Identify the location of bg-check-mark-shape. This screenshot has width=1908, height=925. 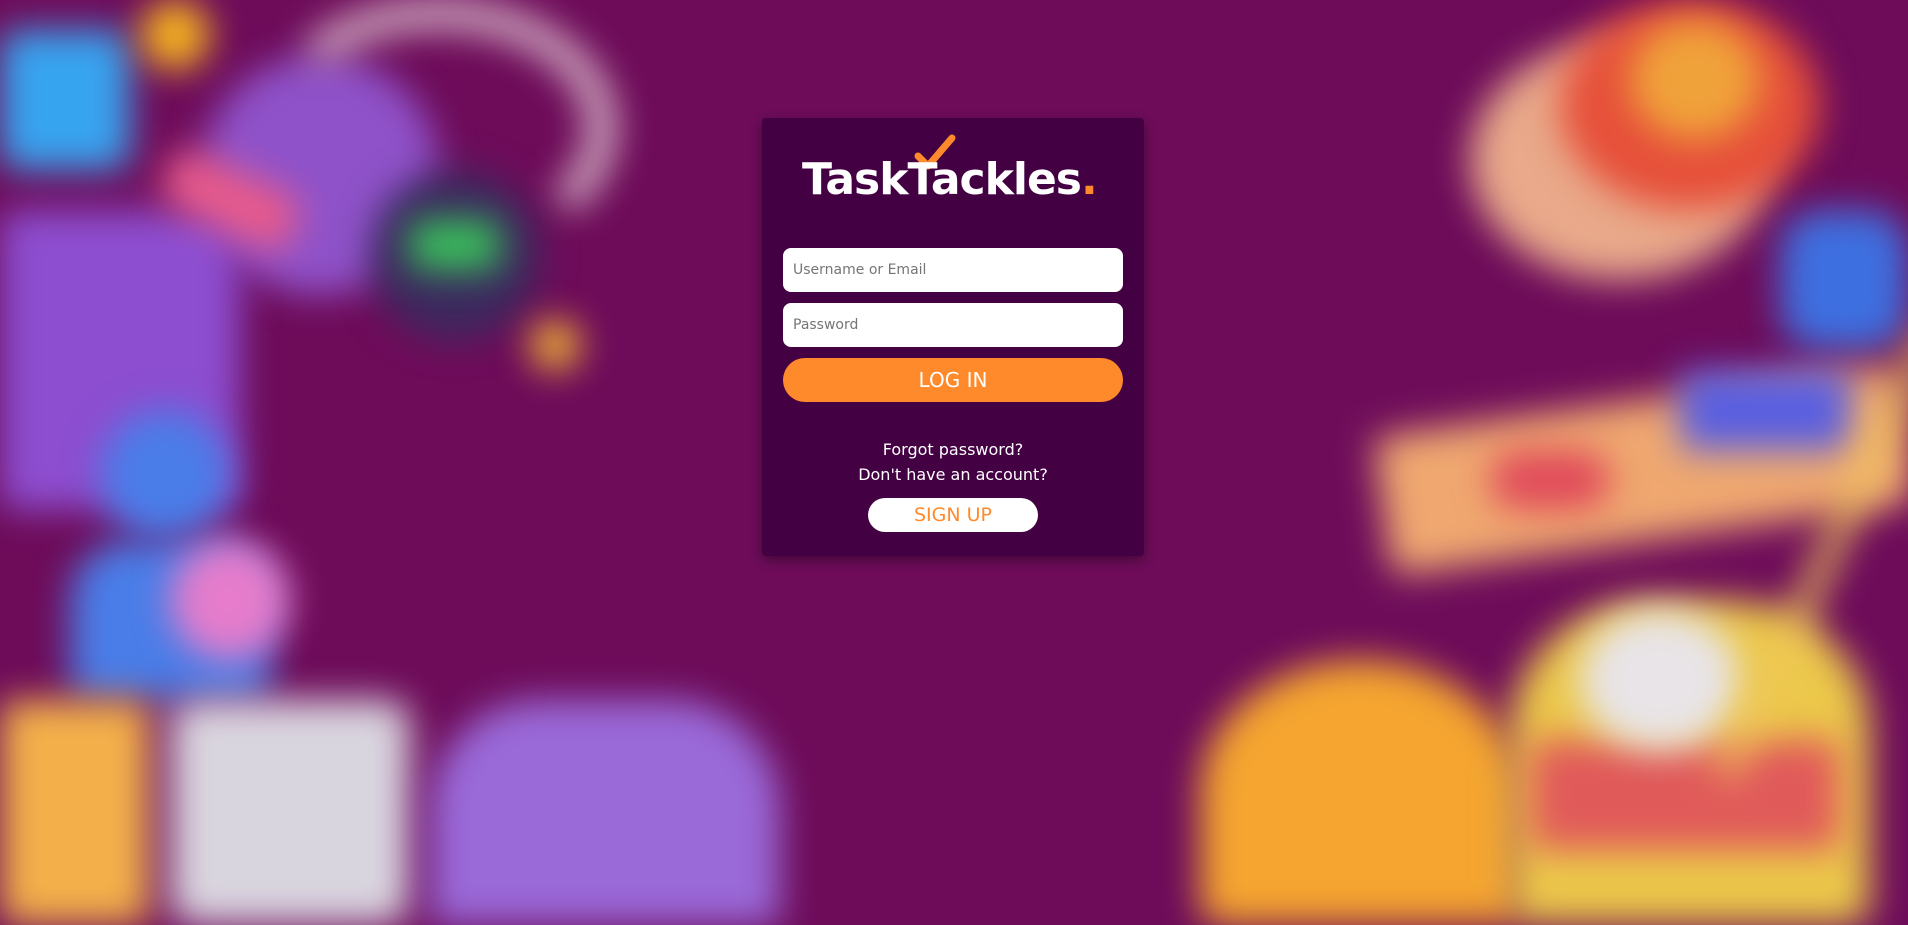
(455, 245).